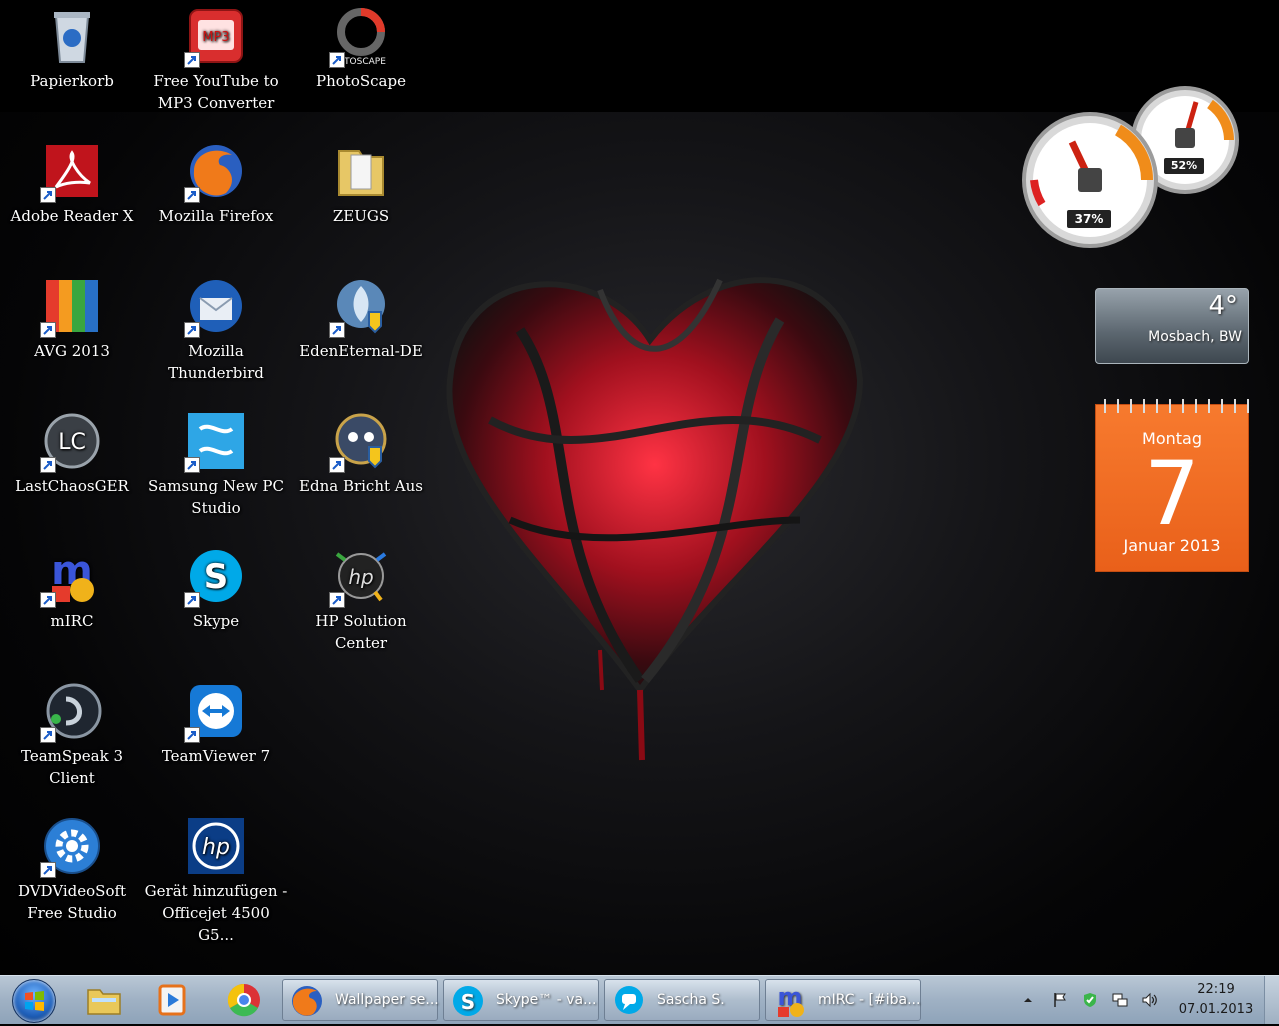 This screenshot has width=1279, height=1026. What do you see at coordinates (215, 307) in the screenshot?
I see `thunderbird-icon` at bounding box center [215, 307].